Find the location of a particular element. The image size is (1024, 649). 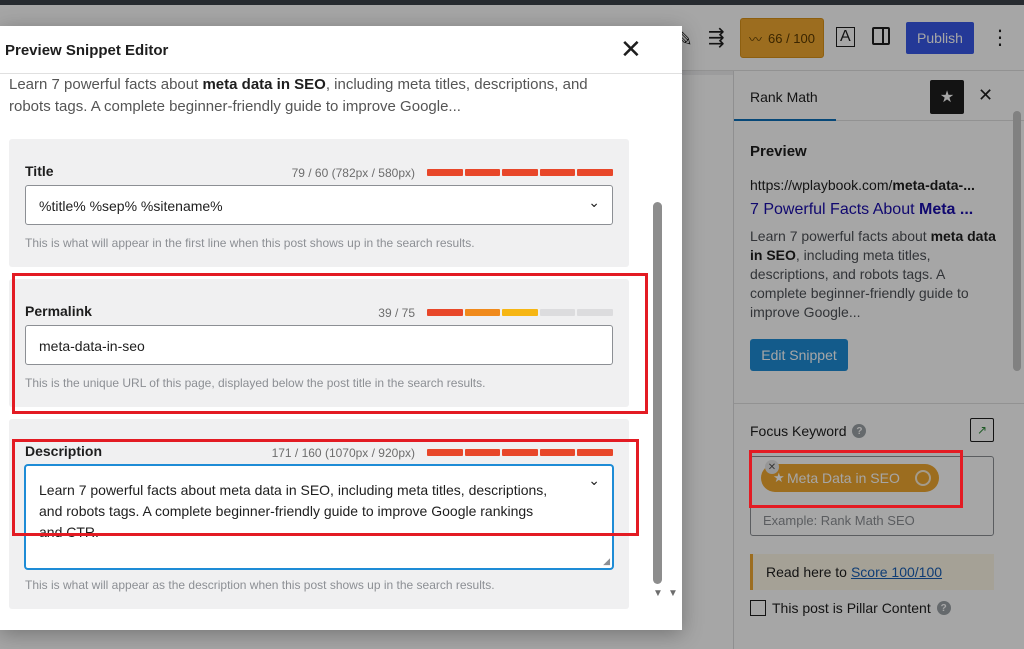

title-input: %title% %sep% %sitename% ⌄ is located at coordinates (319, 205).